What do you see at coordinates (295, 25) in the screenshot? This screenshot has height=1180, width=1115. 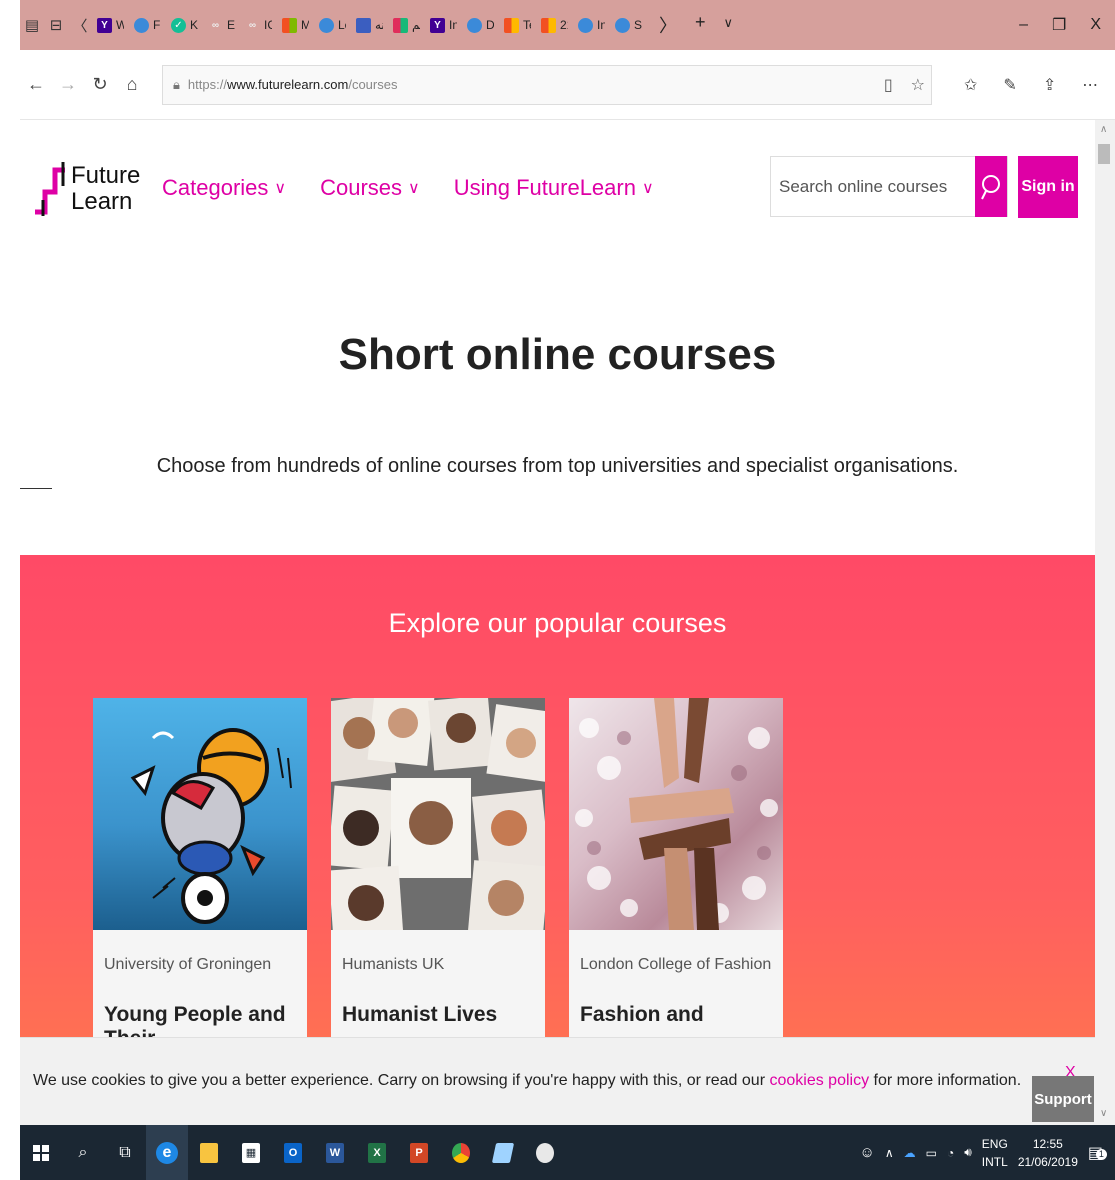 I see `browser-tab: Mic` at bounding box center [295, 25].